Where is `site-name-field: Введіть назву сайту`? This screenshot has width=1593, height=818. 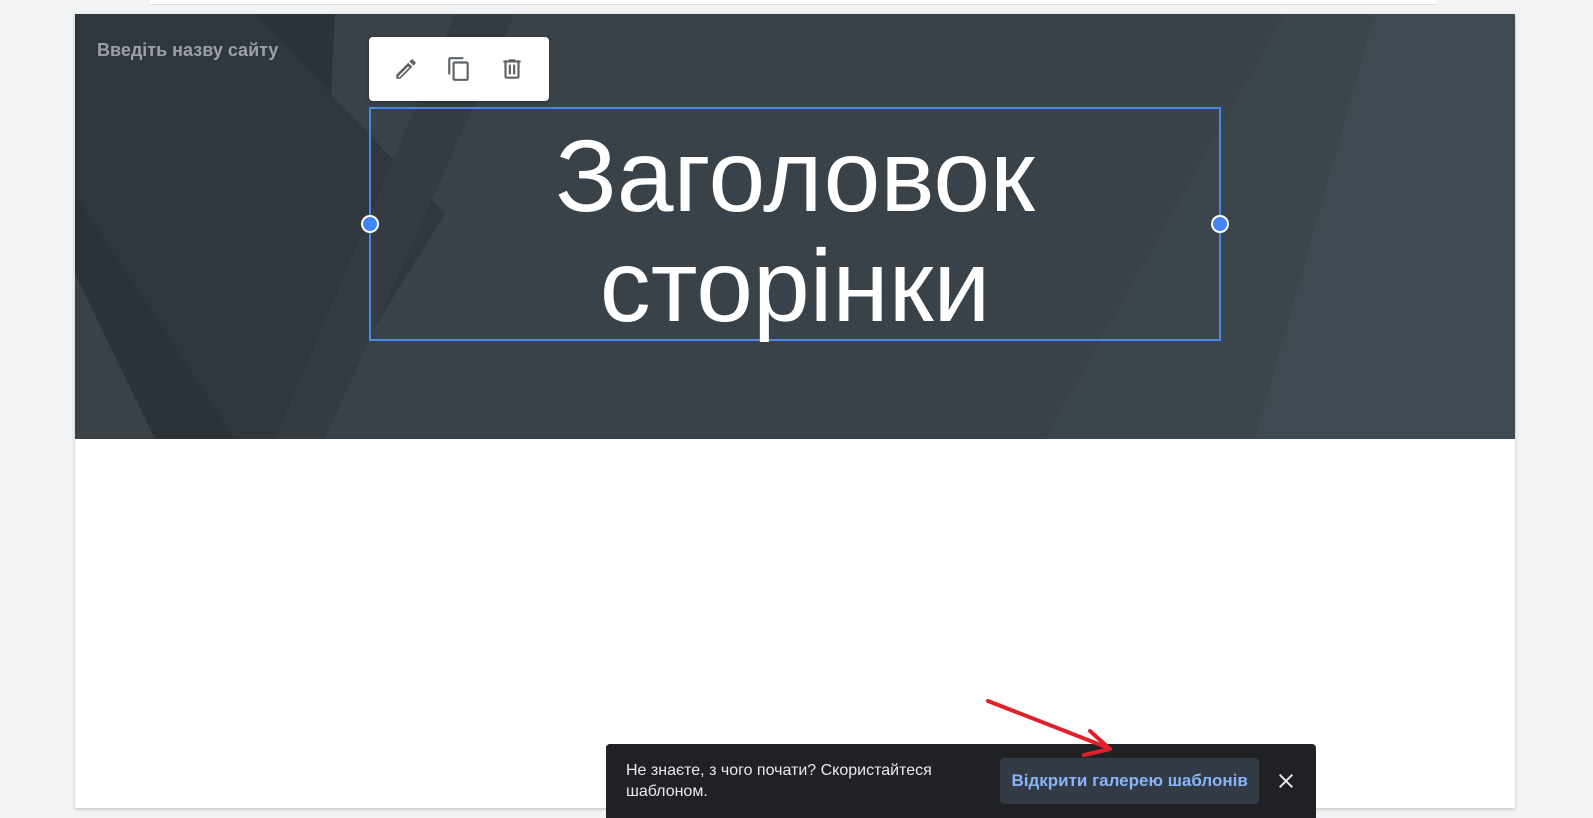
site-name-field: Введіть назву сайту is located at coordinates (187, 50).